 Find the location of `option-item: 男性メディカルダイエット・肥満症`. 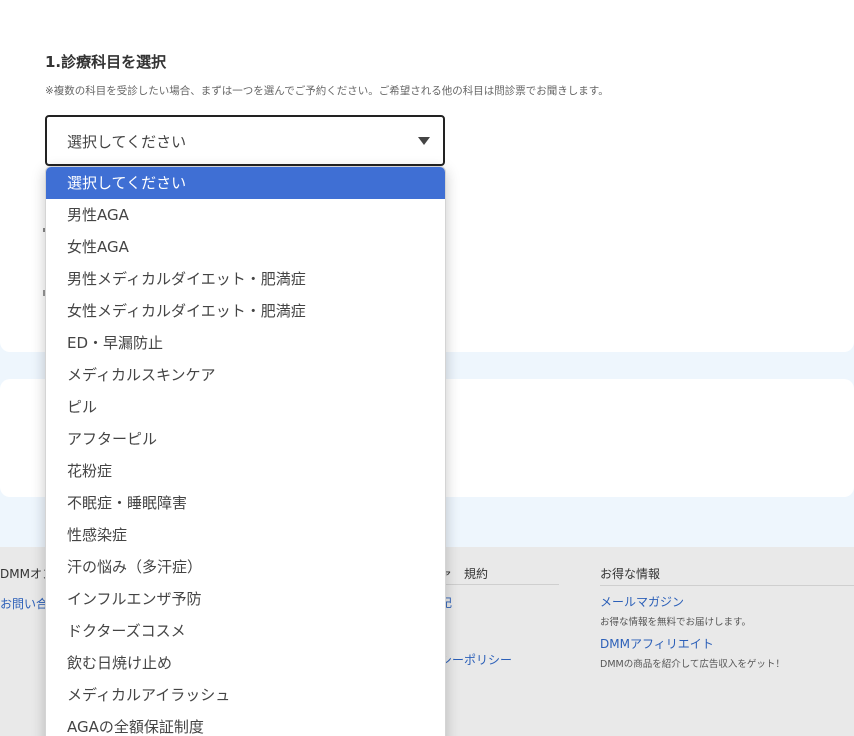

option-item: 男性メディカルダイエット・肥満症 is located at coordinates (245, 279).